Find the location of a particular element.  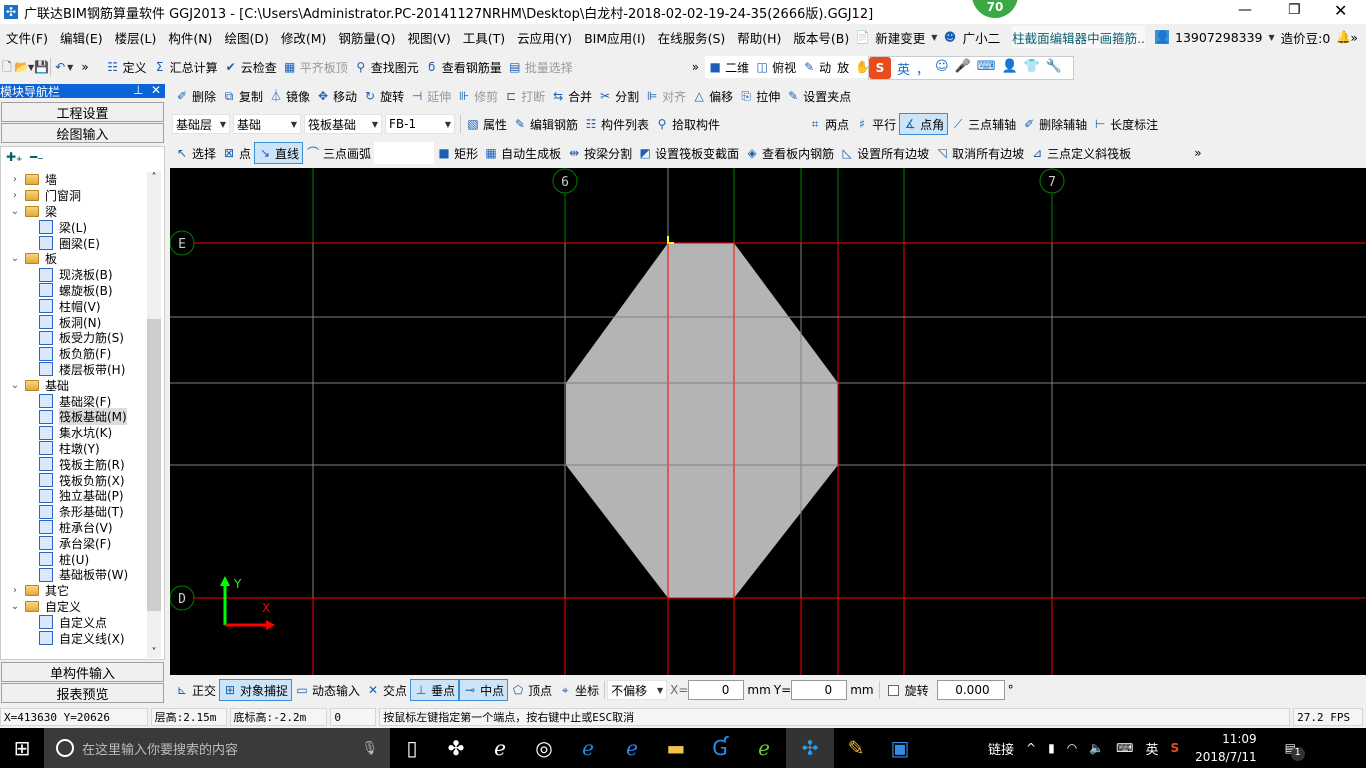

scroll-down-icon: ˅ is located at coordinates (154, 652).